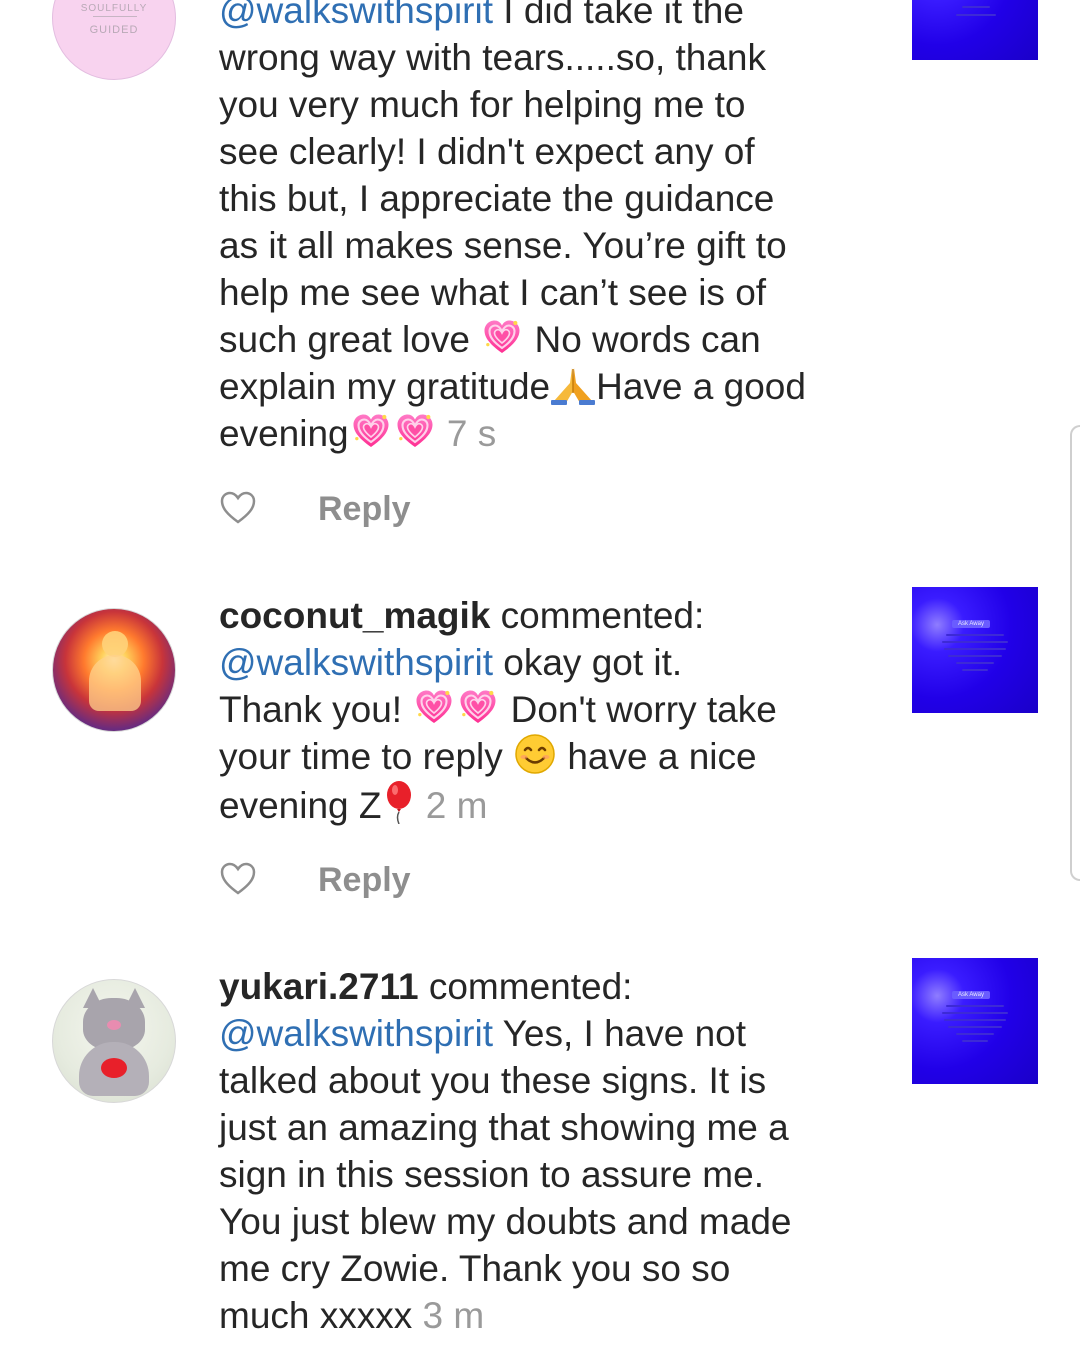 The width and height of the screenshot is (1080, 1350). Describe the element at coordinates (114, 8) in the screenshot. I see `avatar-logo-text: SOULFULLY` at that location.